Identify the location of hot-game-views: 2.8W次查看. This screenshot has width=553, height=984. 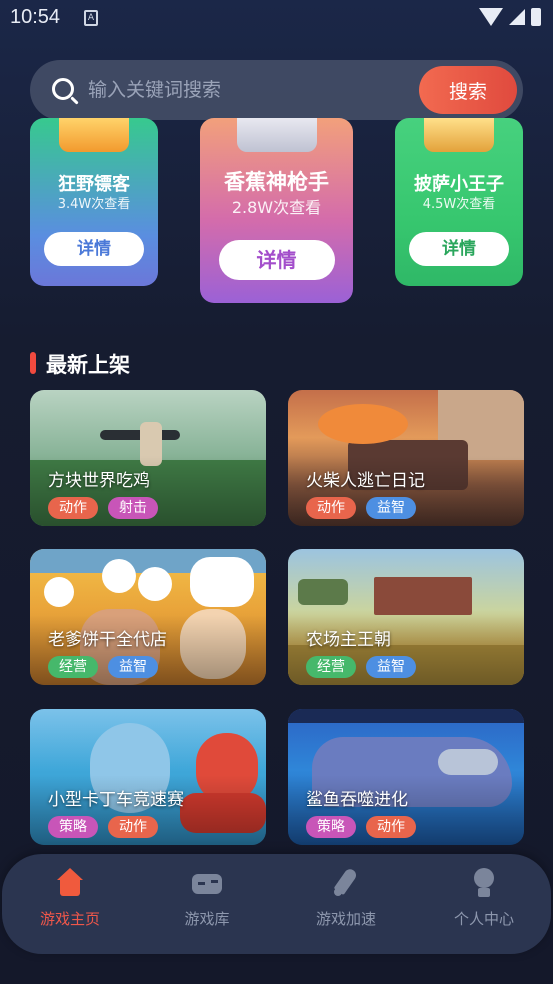
(276, 207).